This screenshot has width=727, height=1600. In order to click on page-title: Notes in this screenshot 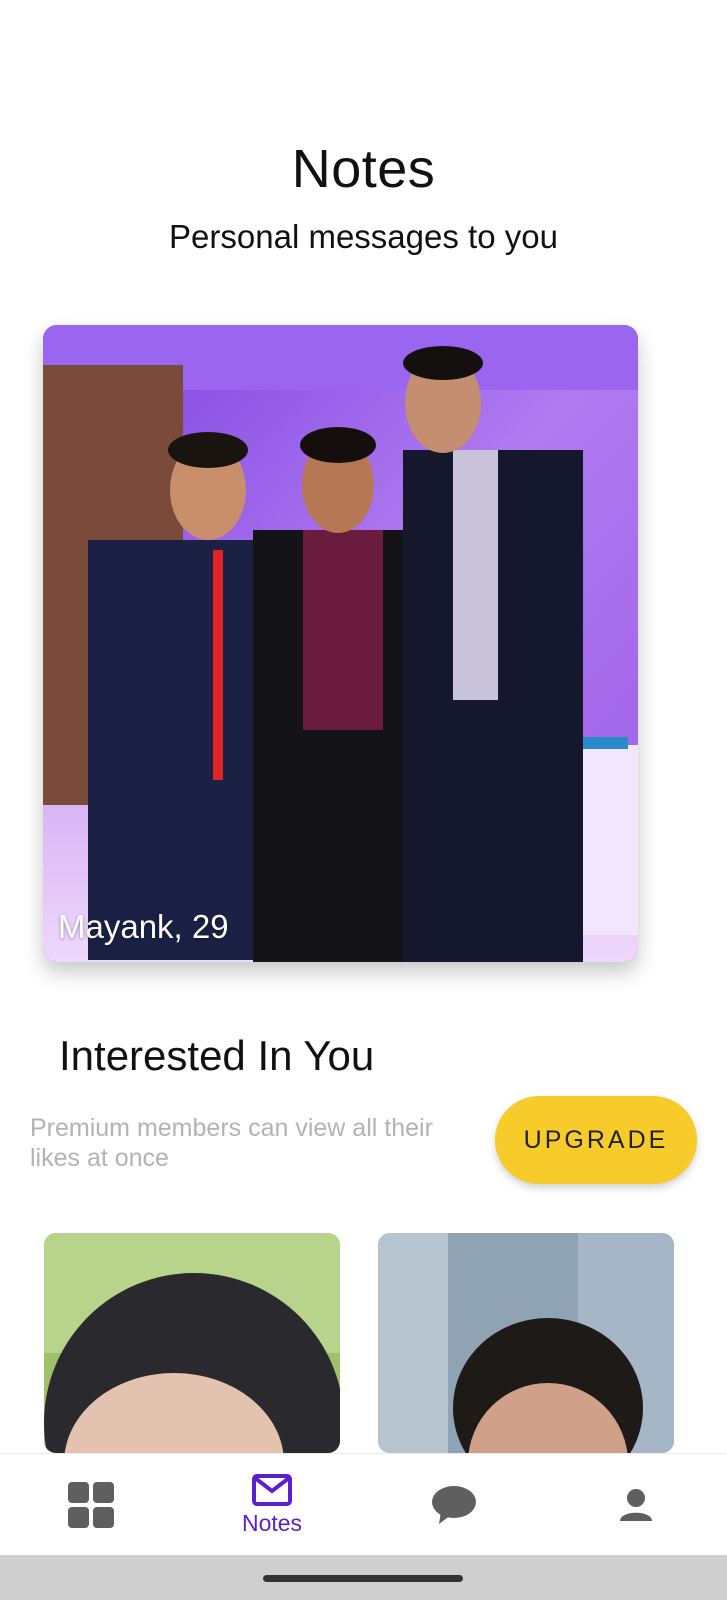, I will do `click(363, 169)`.